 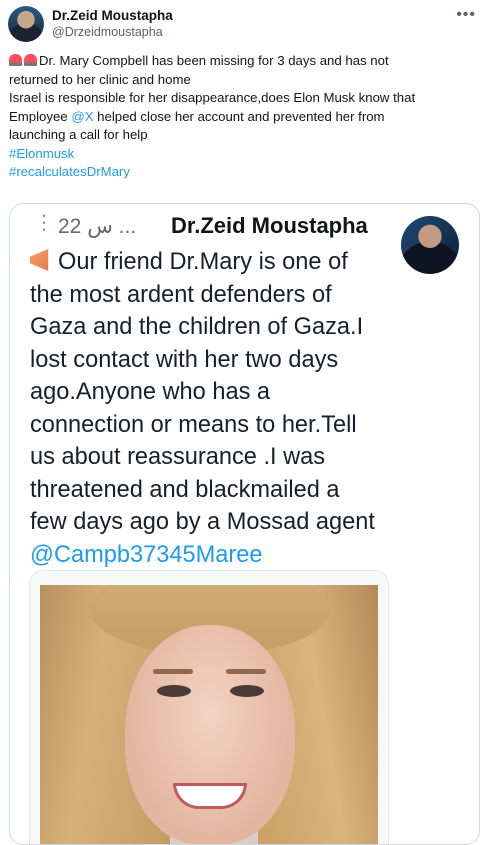 What do you see at coordinates (269, 225) in the screenshot?
I see `quoted-name: Dr.Zeid Moustapha` at bounding box center [269, 225].